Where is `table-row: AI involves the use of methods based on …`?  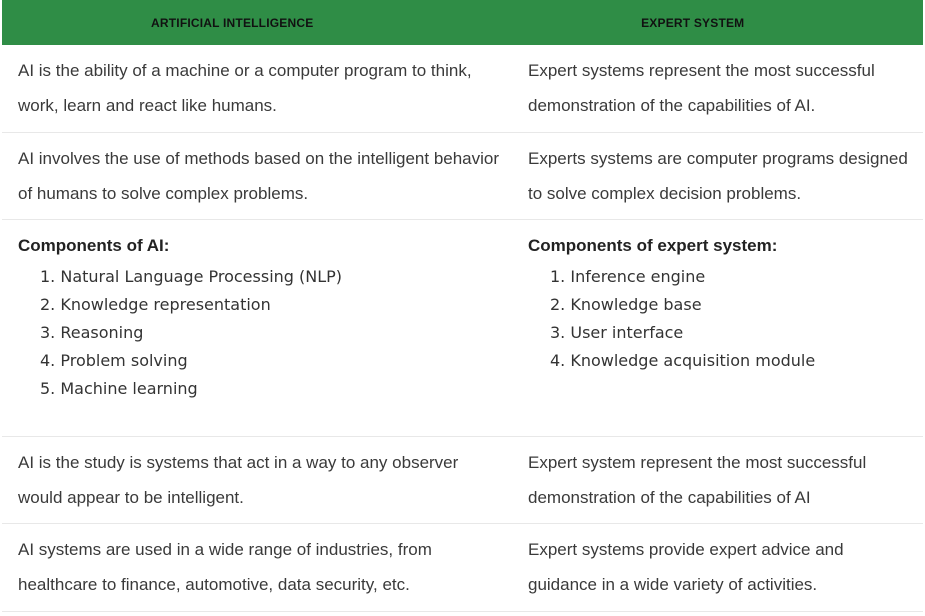
table-row: AI involves the use of methods based on … is located at coordinates (462, 176).